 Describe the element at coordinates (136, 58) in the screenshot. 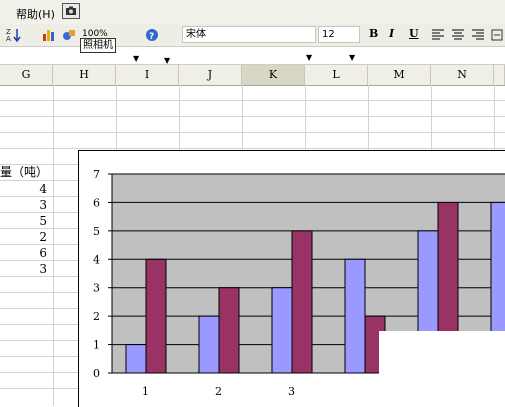

I see `zoom-dropdown-icon: ▼` at that location.